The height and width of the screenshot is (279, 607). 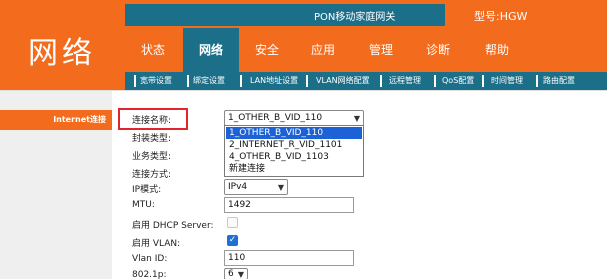 I want to click on service-type-label: 业务类型:, so click(x=152, y=157).